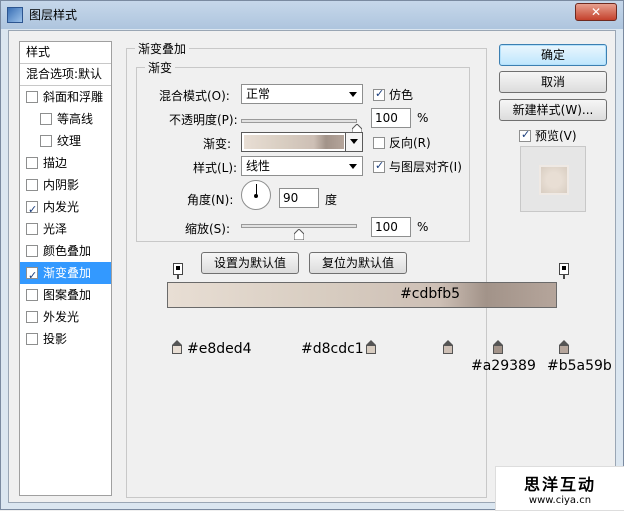 Image resolution: width=624 pixels, height=511 pixels. I want to click on angle-center-icon, so click(256, 196).